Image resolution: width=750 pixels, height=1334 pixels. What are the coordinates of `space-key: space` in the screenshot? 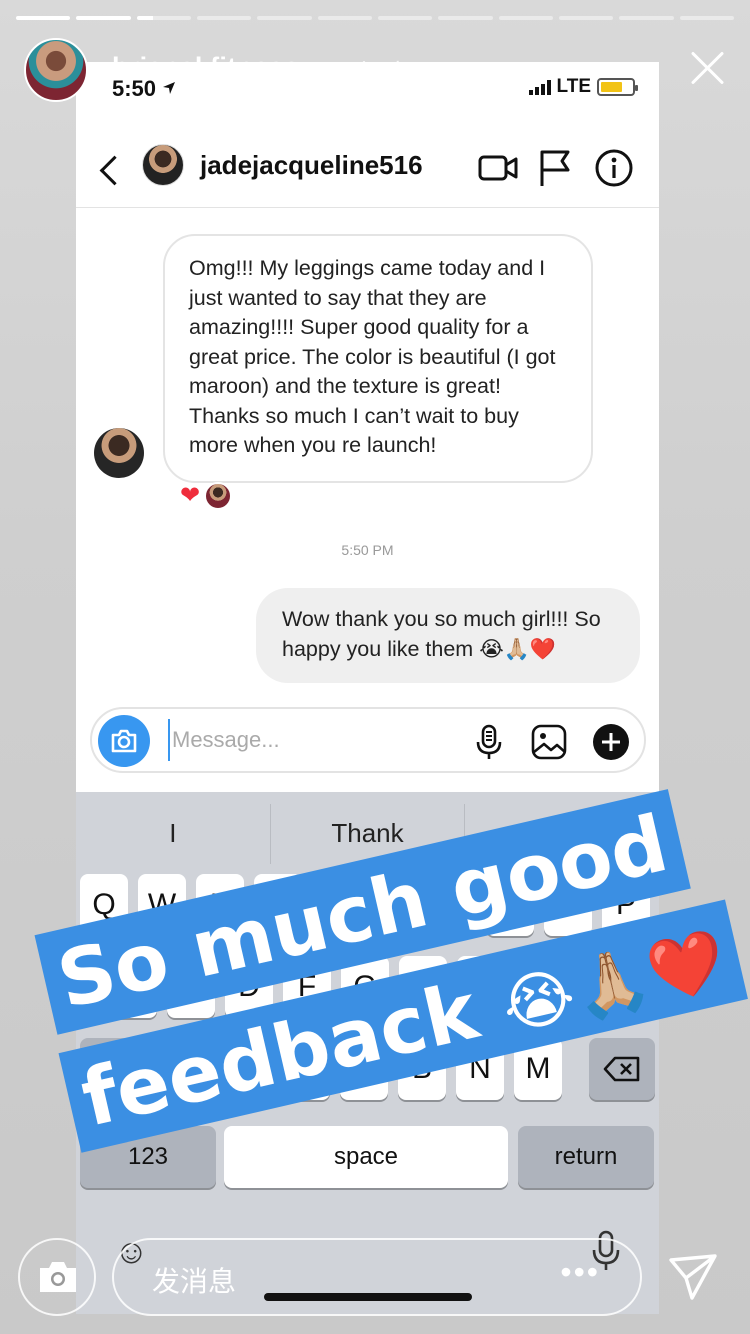 It's located at (366, 1157).